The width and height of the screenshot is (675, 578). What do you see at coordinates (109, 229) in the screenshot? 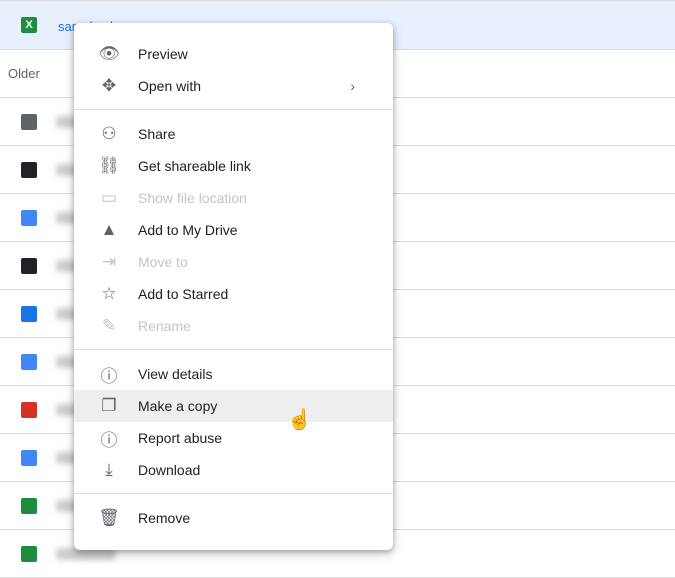
I see `drive-add-icon: ▲` at bounding box center [109, 229].